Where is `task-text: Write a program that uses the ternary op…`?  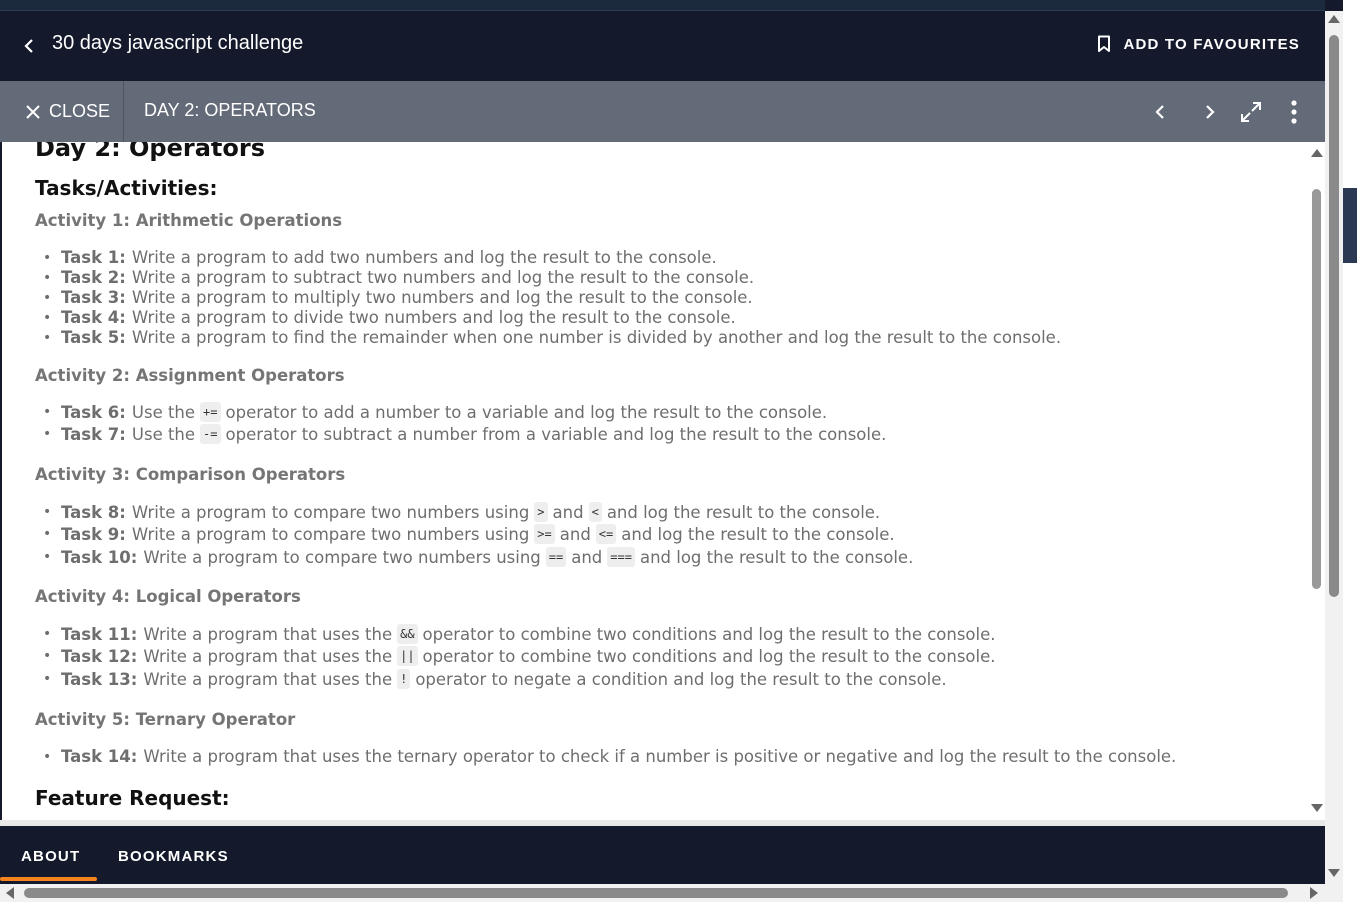
task-text: Write a program that uses the ternary op… is located at coordinates (660, 756).